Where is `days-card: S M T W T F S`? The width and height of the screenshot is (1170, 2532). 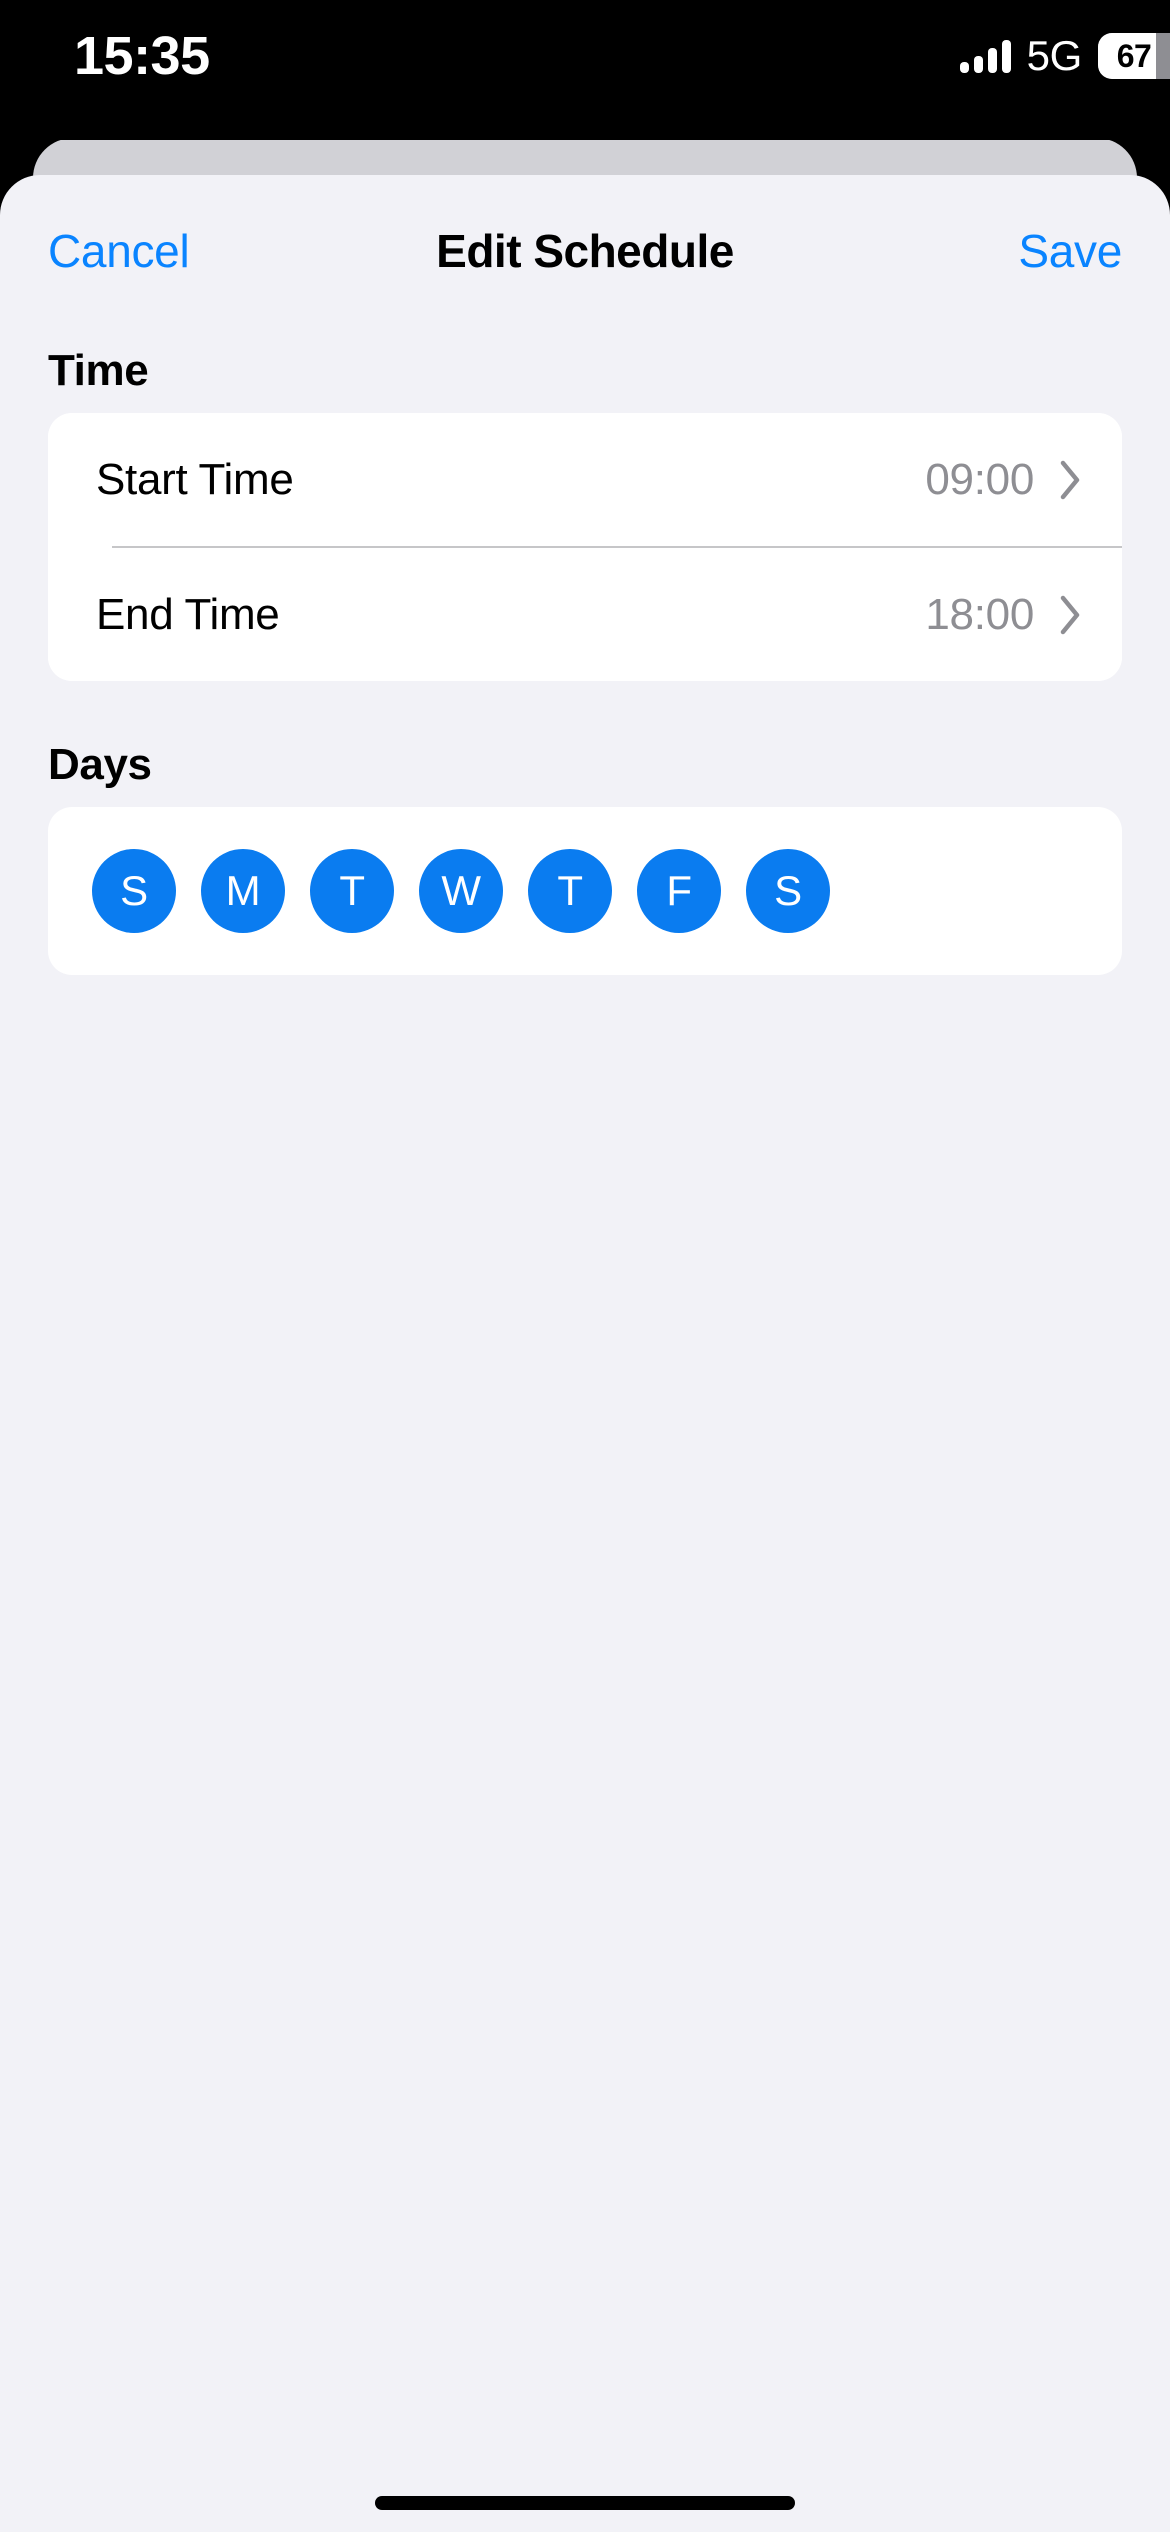 days-card: S M T W T F S is located at coordinates (585, 891).